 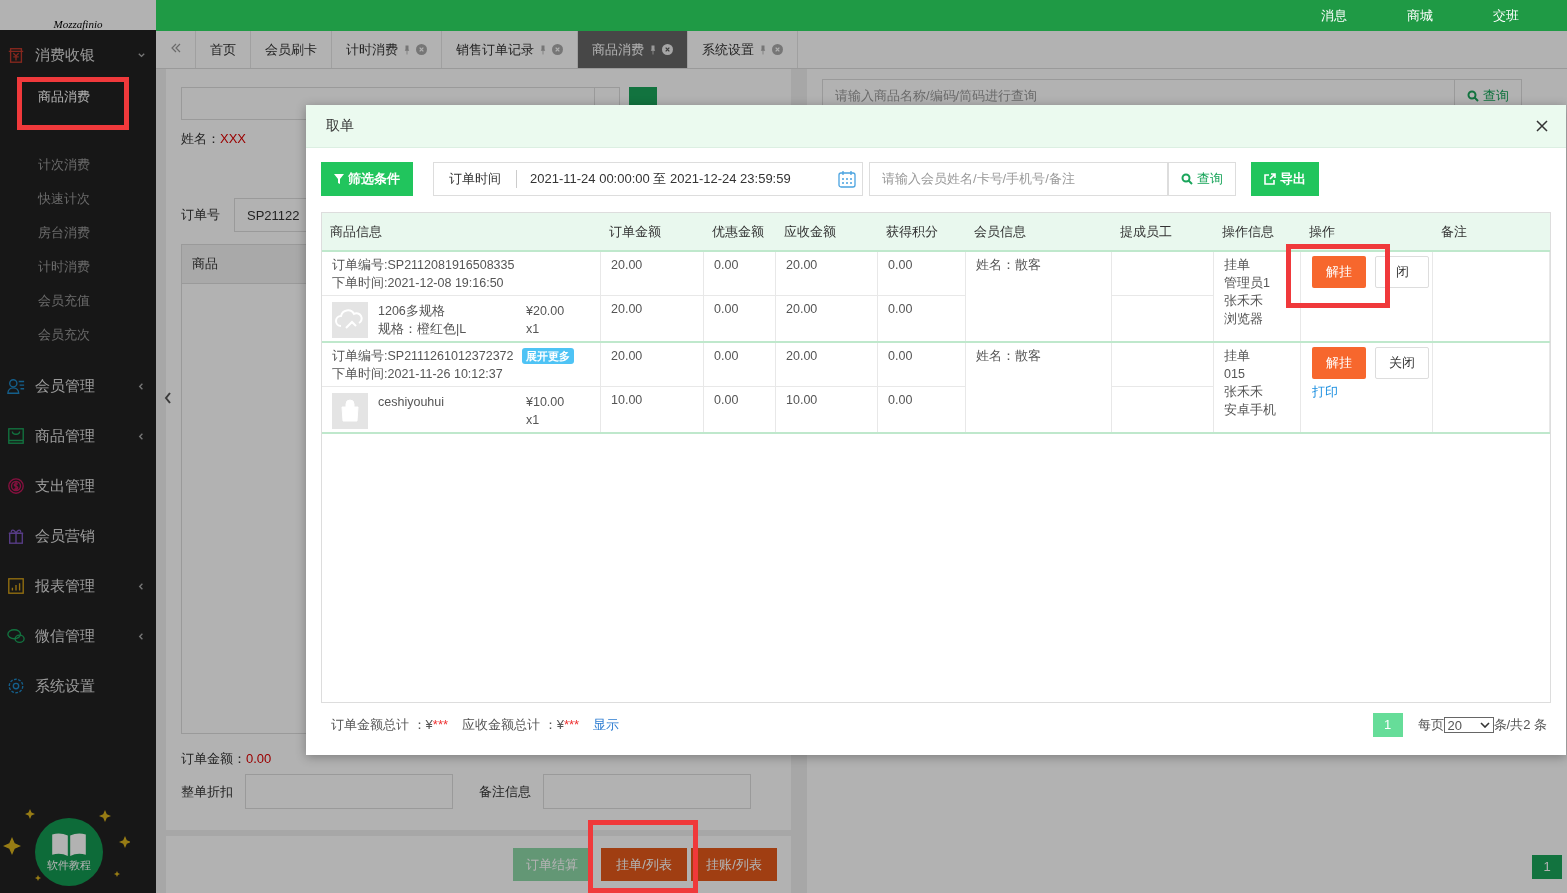 What do you see at coordinates (65, 55) in the screenshot?
I see `menu-label: 消费收银` at bounding box center [65, 55].